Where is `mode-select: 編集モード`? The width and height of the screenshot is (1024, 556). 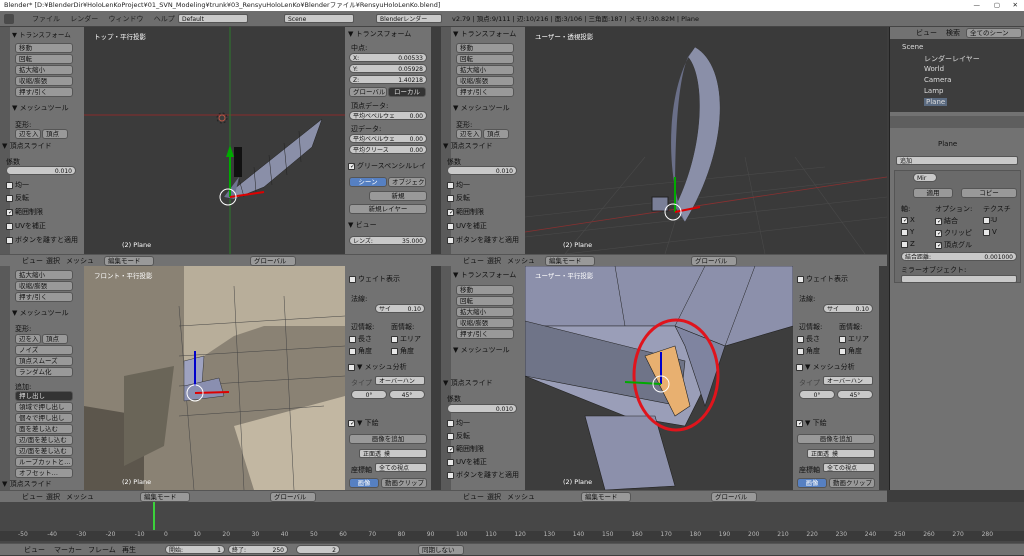
mode-select: 編集モード is located at coordinates (129, 261).